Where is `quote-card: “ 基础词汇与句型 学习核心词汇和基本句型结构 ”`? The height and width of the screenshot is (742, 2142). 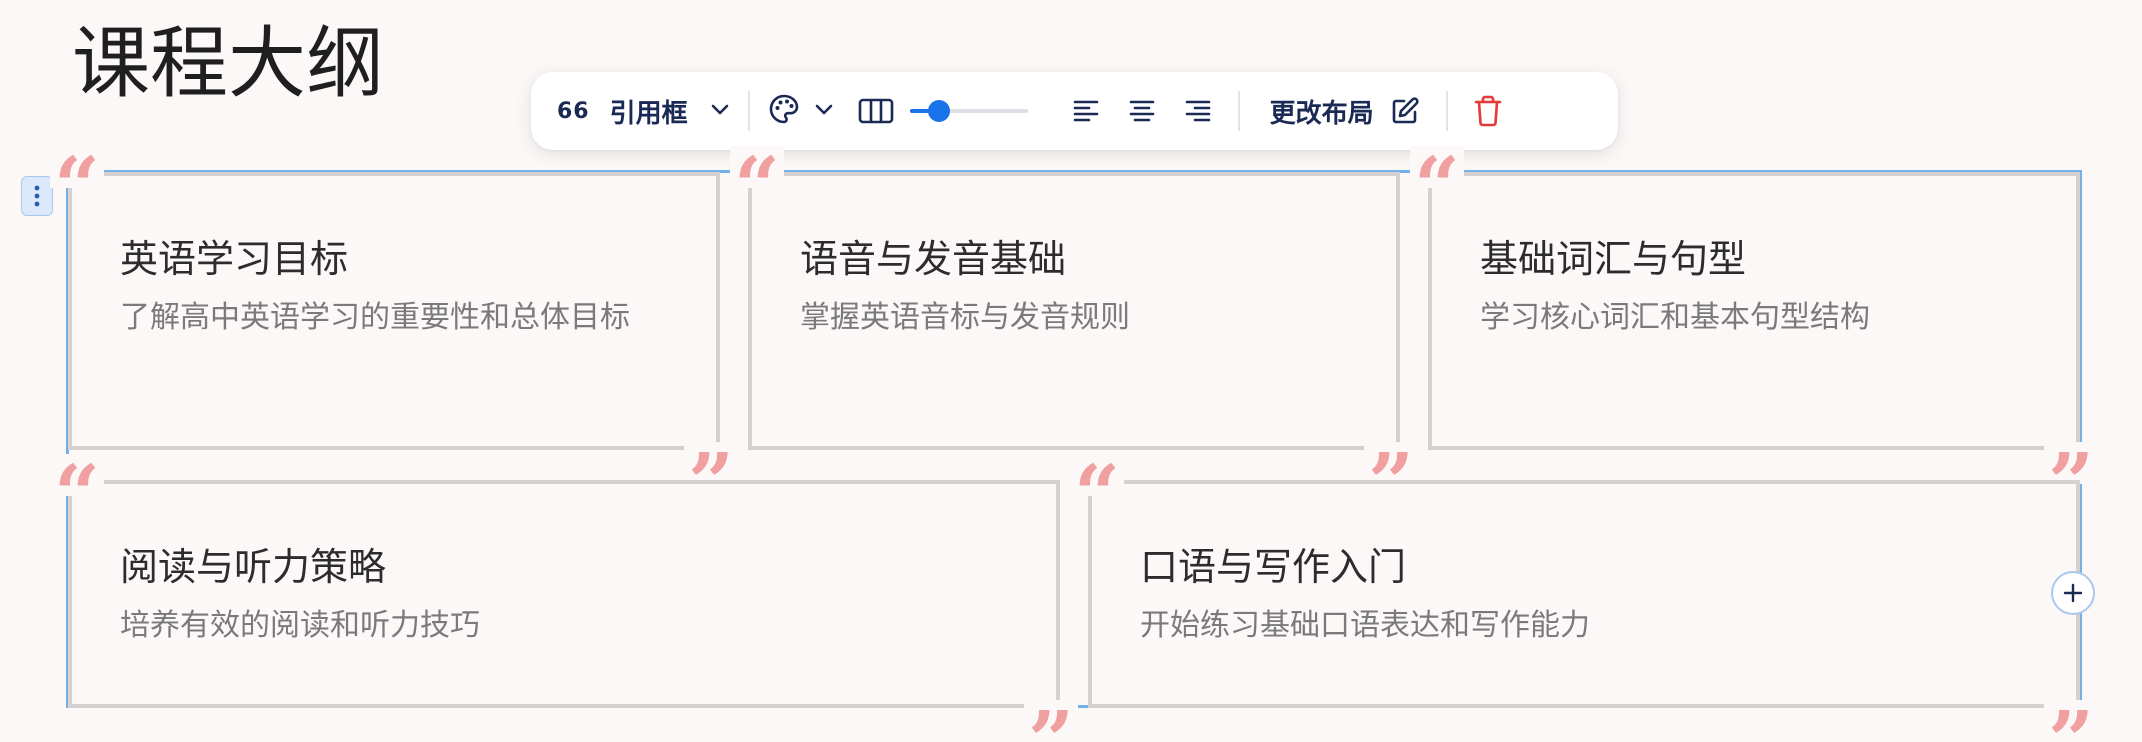 quote-card: “ 基础词汇与句型 学习核心词汇和基本句型结构 ” is located at coordinates (1754, 315).